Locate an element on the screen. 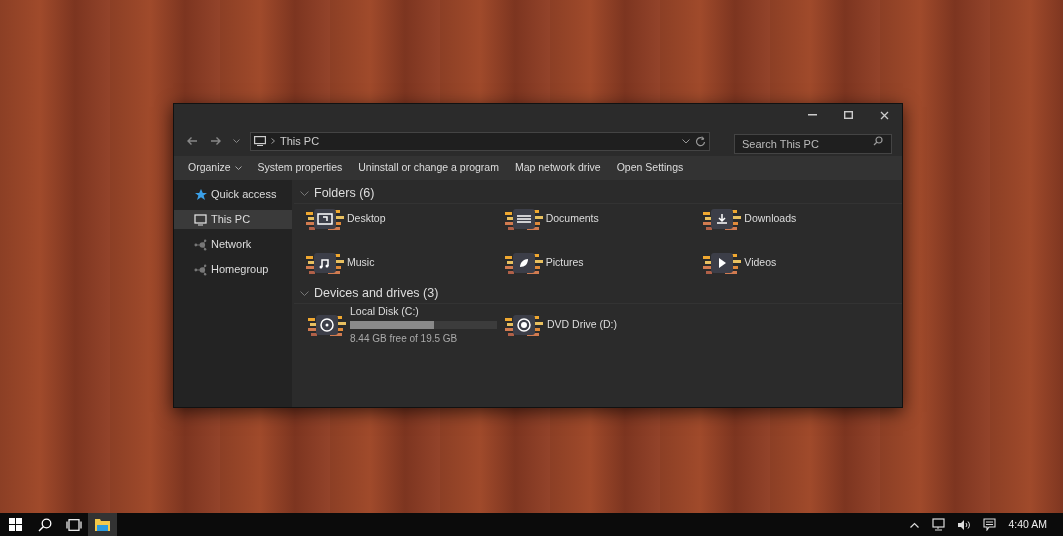  windows-logo-icon is located at coordinates (15, 524).